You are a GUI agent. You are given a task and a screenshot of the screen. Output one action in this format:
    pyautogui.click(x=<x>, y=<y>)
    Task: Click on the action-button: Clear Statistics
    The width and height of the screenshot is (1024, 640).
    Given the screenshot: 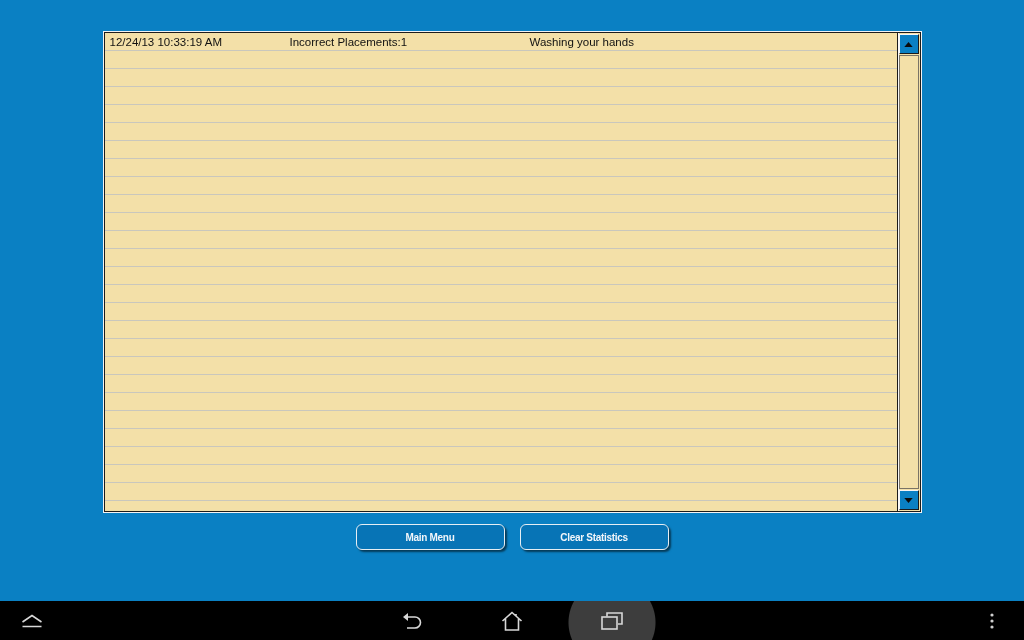 What is the action you would take?
    pyautogui.click(x=594, y=537)
    